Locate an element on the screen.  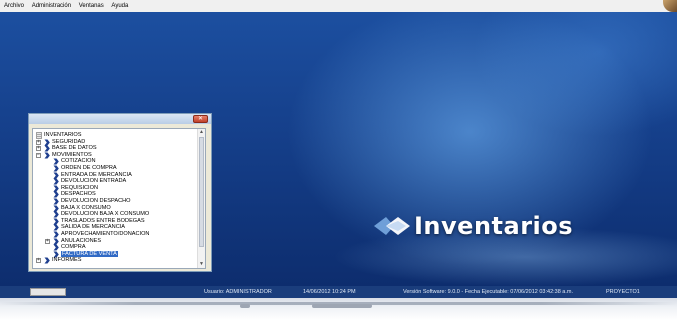
scroll-up-icon: ▲ is located at coordinates (201, 132).